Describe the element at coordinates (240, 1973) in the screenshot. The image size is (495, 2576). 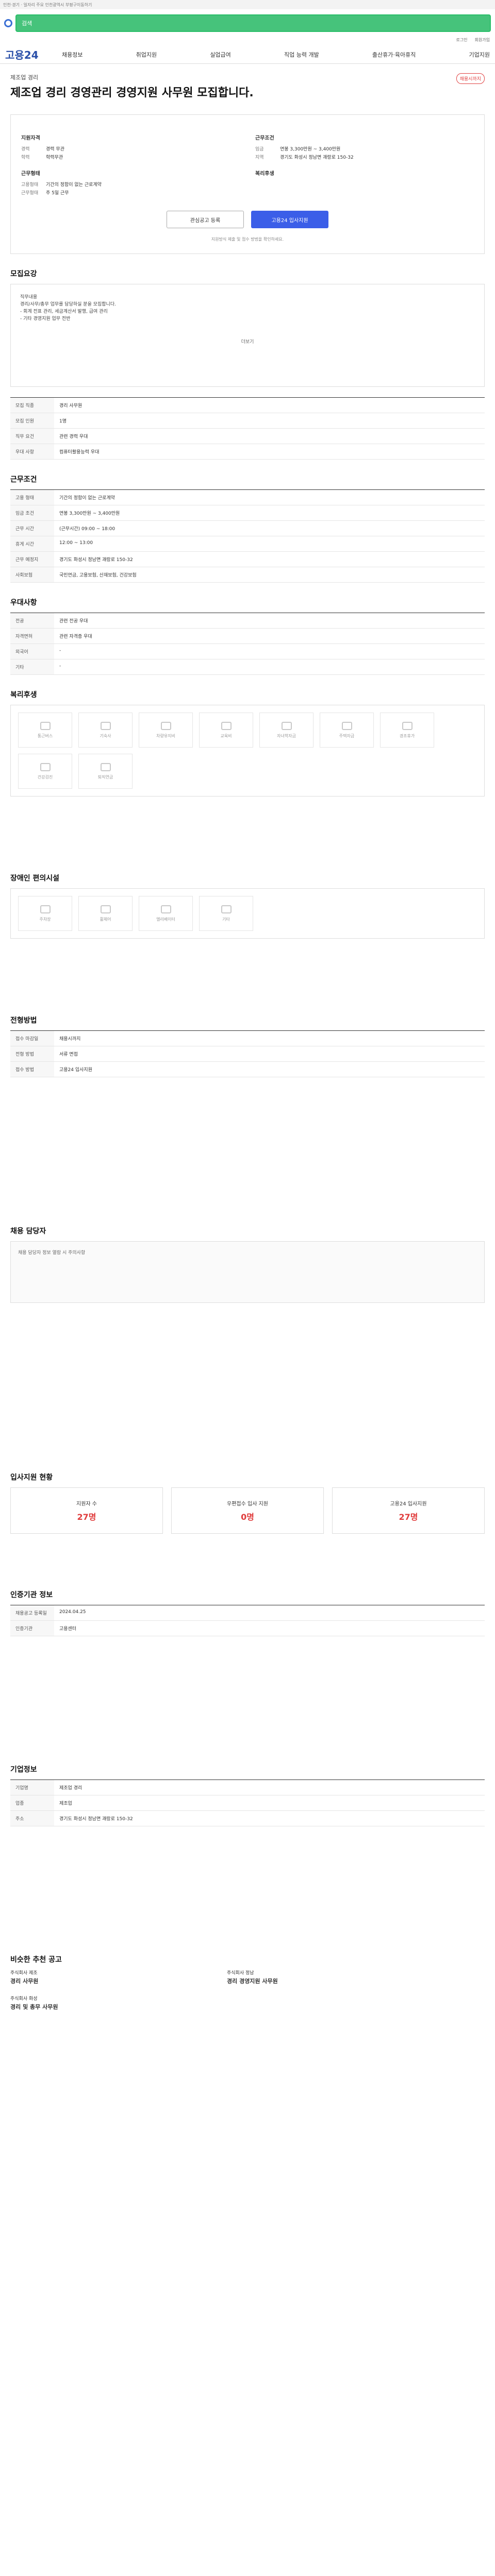
I see `similar-company: 주식회사 정남` at that location.